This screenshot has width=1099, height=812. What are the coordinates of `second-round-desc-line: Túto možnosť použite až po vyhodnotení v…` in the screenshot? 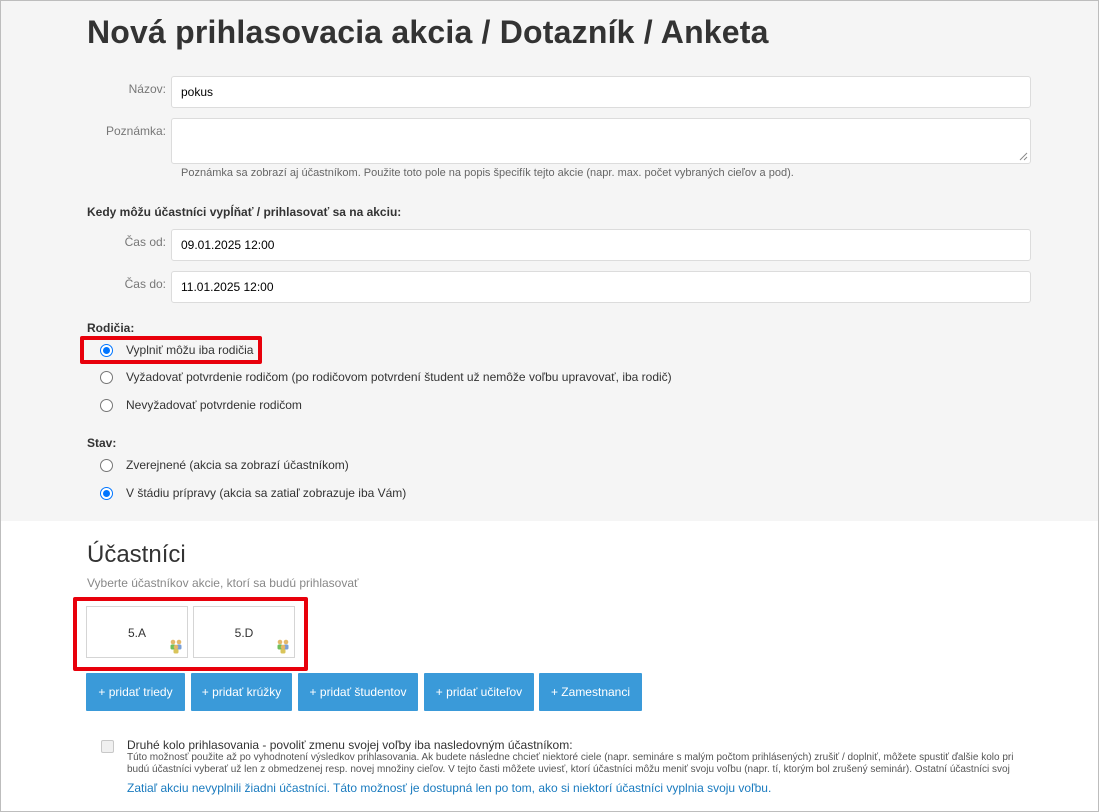 It's located at (570, 757).